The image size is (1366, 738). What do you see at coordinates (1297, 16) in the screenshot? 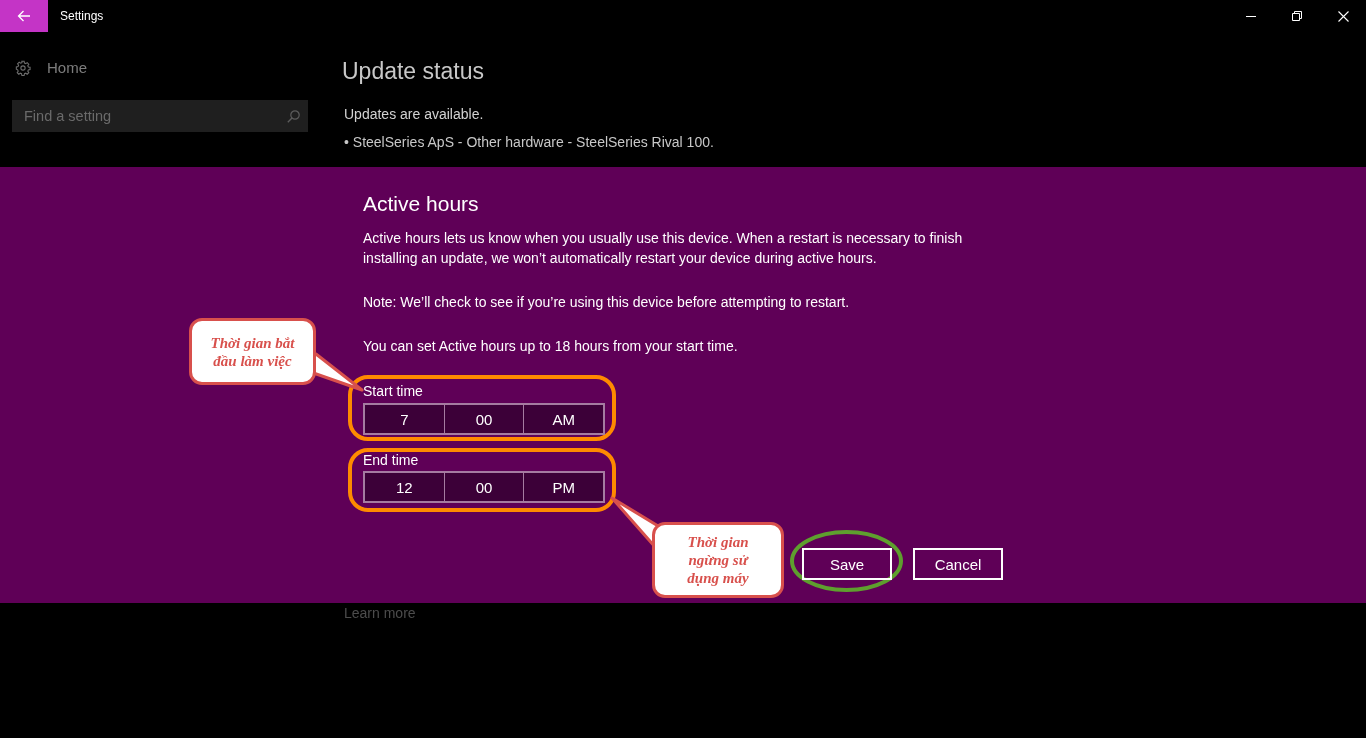
I see `restore-icon` at bounding box center [1297, 16].